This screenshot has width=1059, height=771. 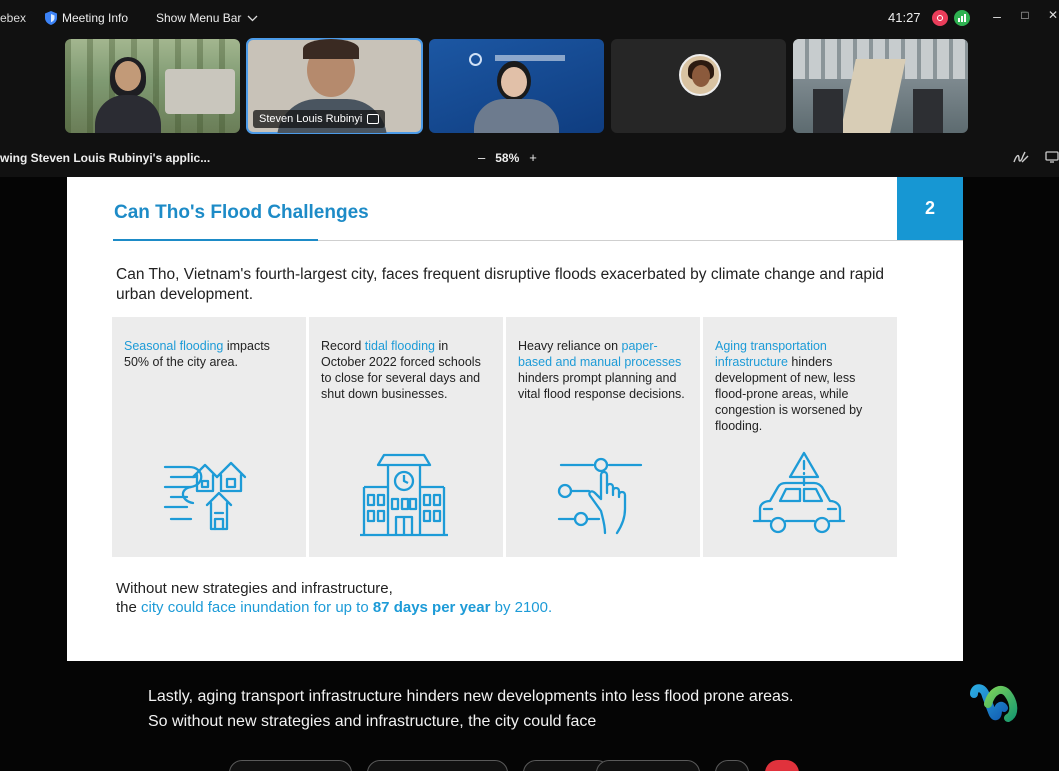 What do you see at coordinates (904, 17) in the screenshot?
I see `meeting-timer: 41:27` at bounding box center [904, 17].